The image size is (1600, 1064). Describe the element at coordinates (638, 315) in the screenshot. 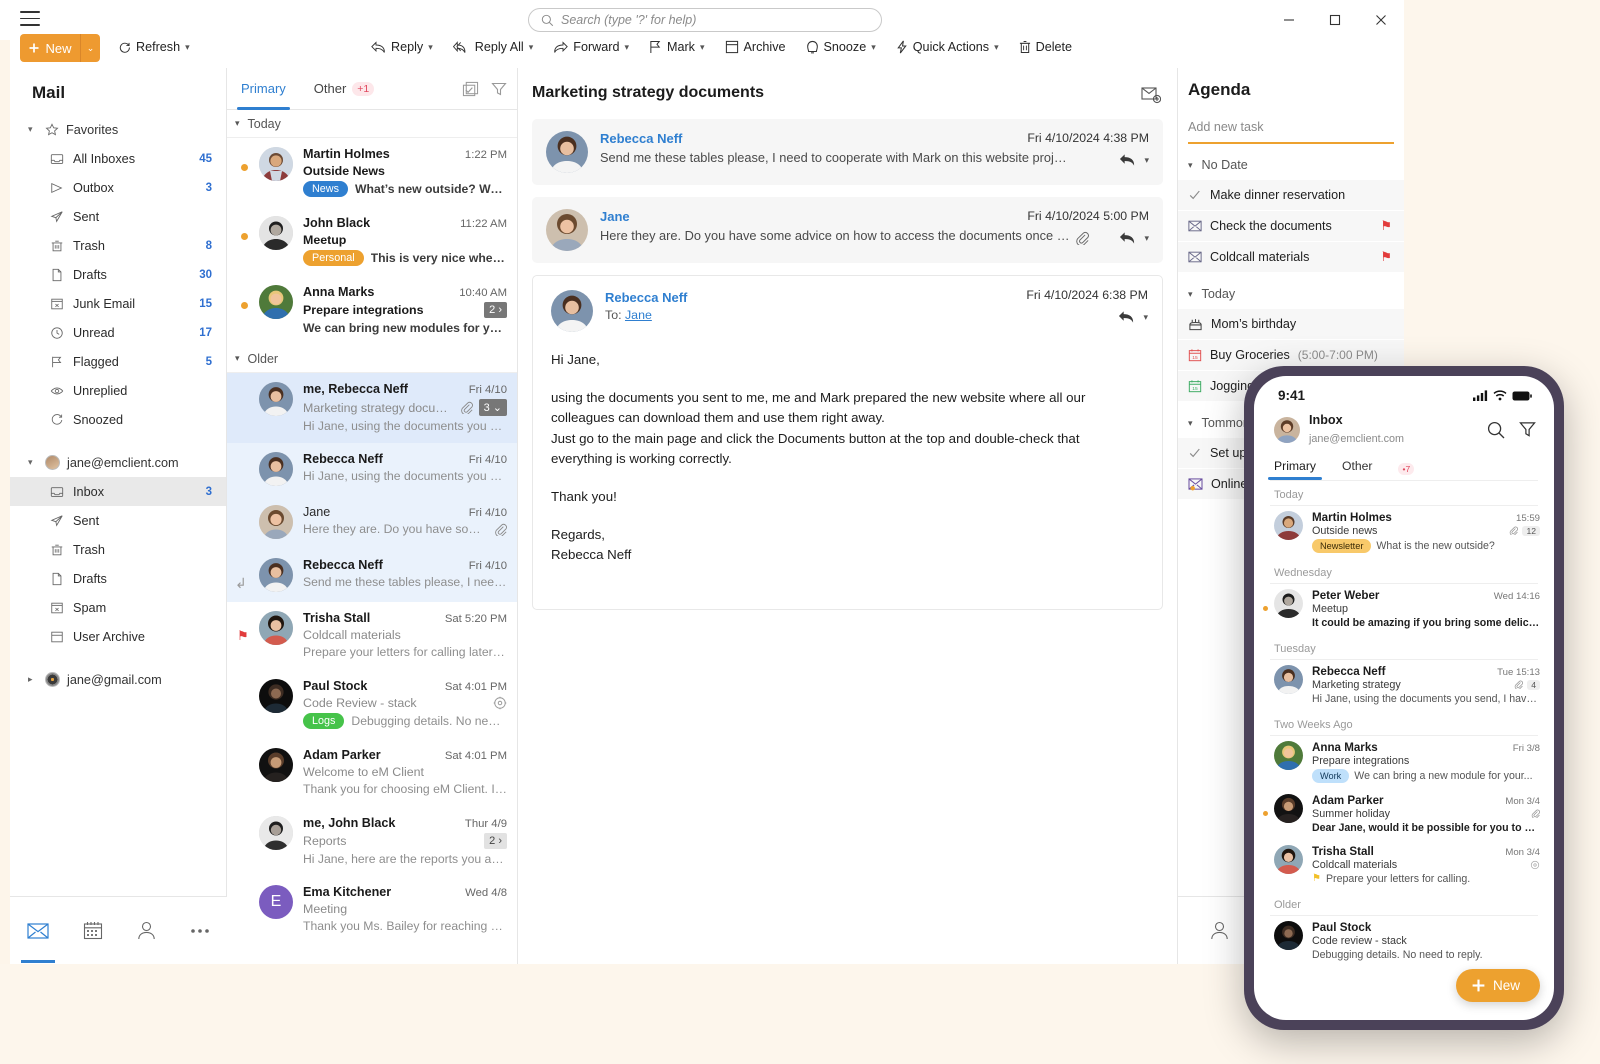

I see `recipient-link: Jane` at that location.